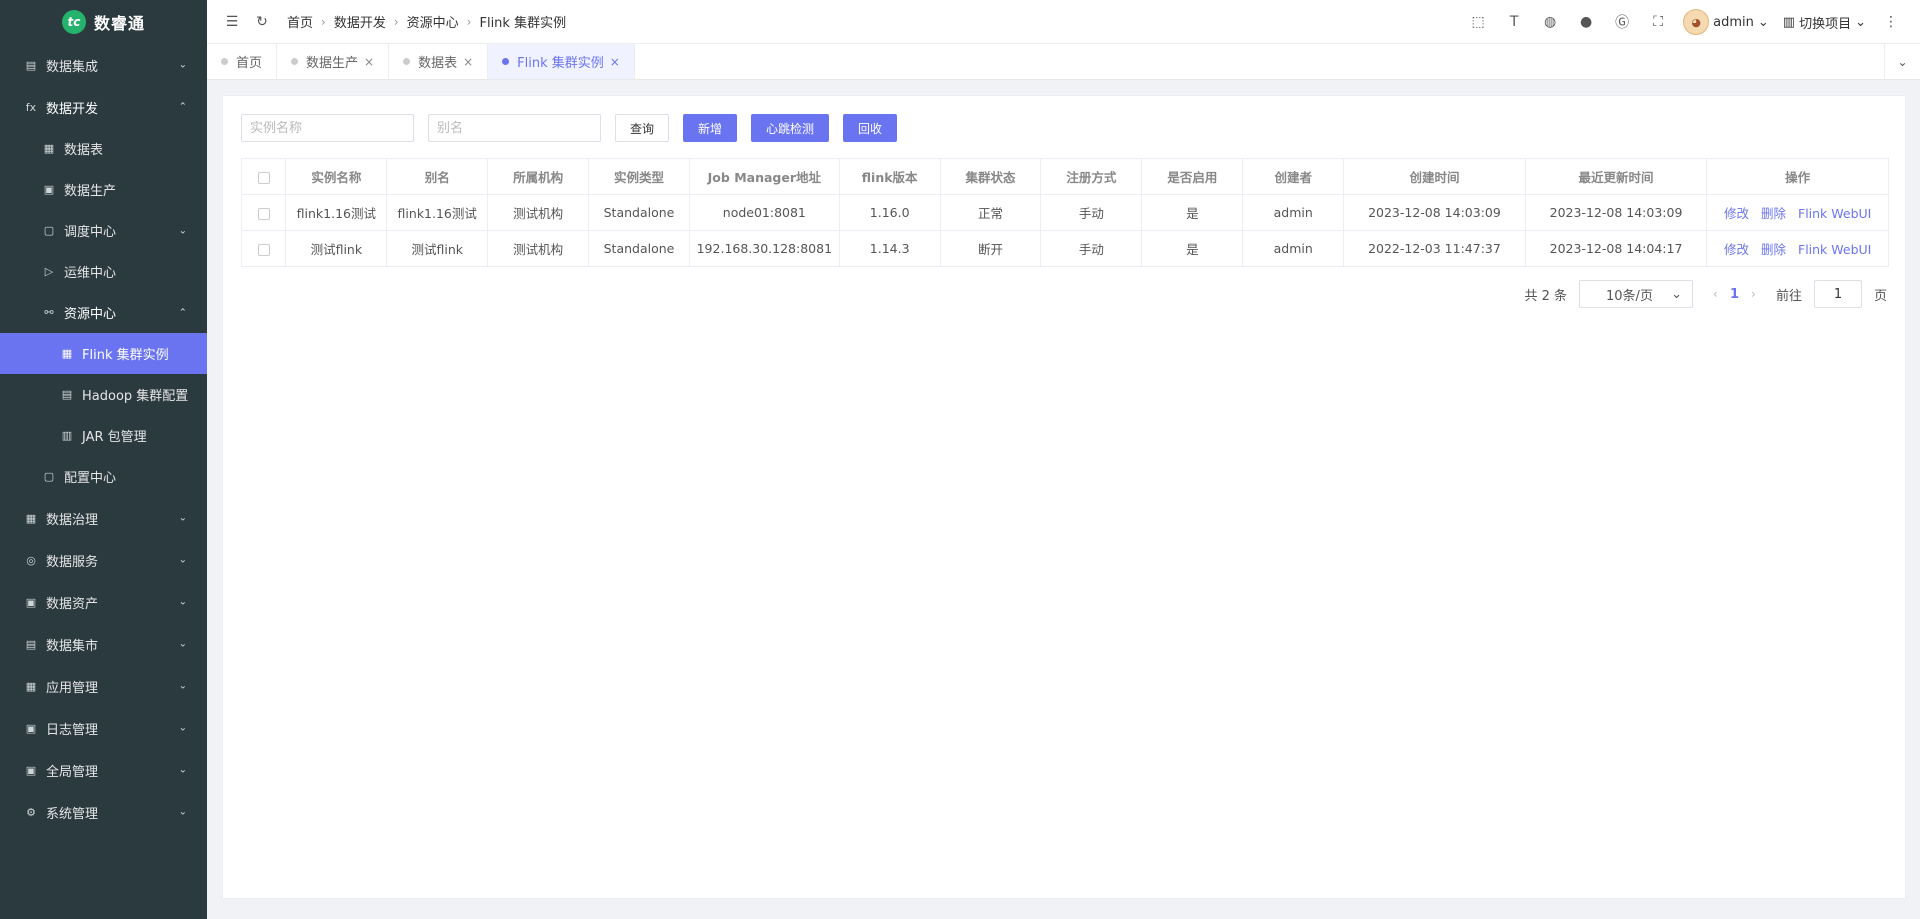 This screenshot has width=1920, height=919. Describe the element at coordinates (1891, 22) in the screenshot. I see `more-vertical-icon: ⋮` at that location.